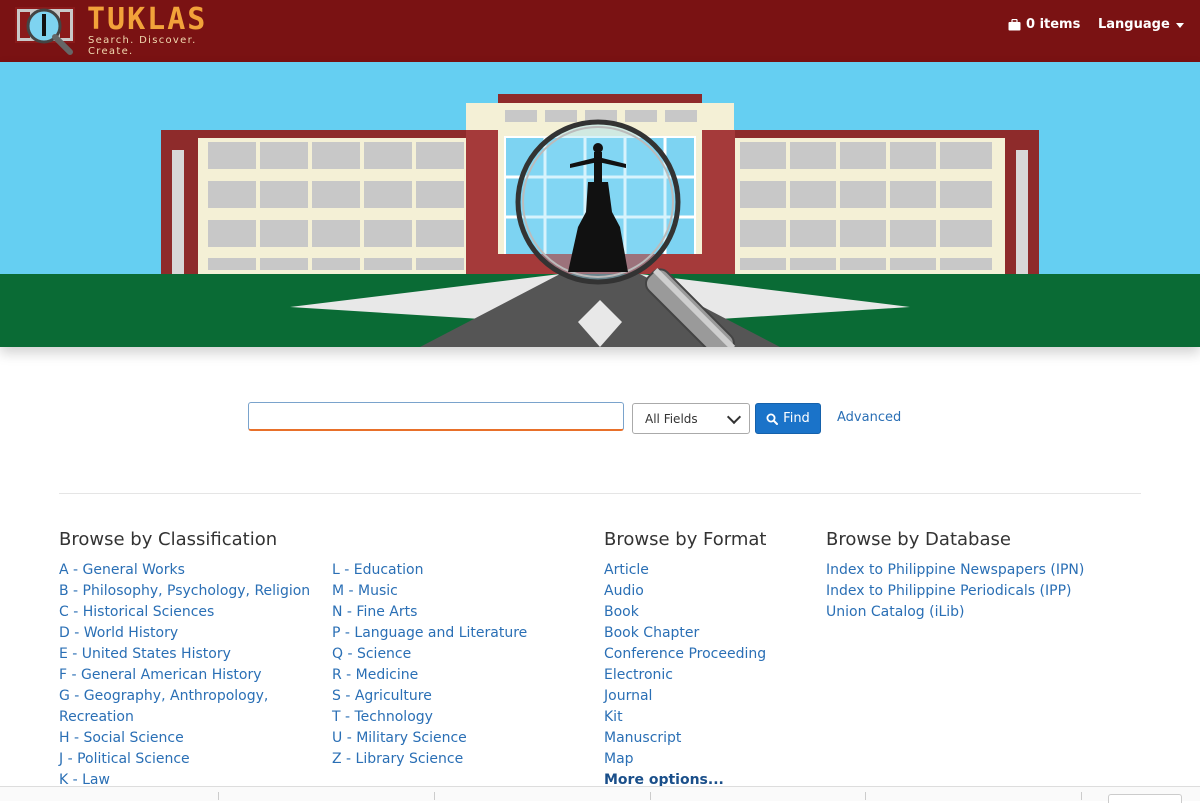 The width and height of the screenshot is (1200, 803). I want to click on database-link: Index to Philippine Newspapers (IPN), so click(976, 570).